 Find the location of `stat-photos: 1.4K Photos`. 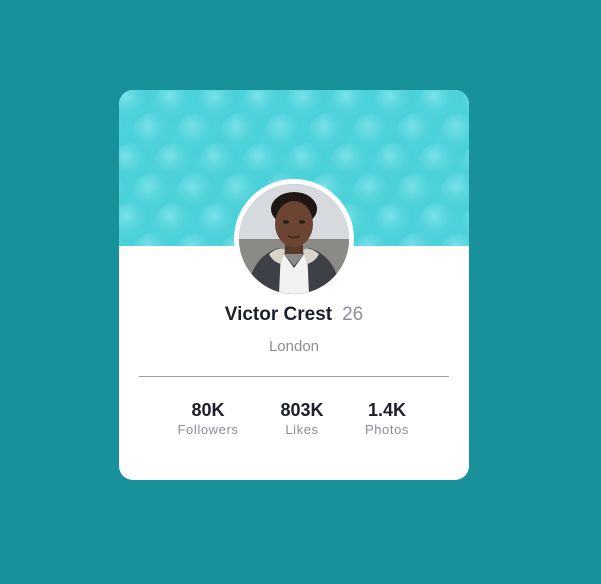

stat-photos: 1.4K Photos is located at coordinates (387, 419).